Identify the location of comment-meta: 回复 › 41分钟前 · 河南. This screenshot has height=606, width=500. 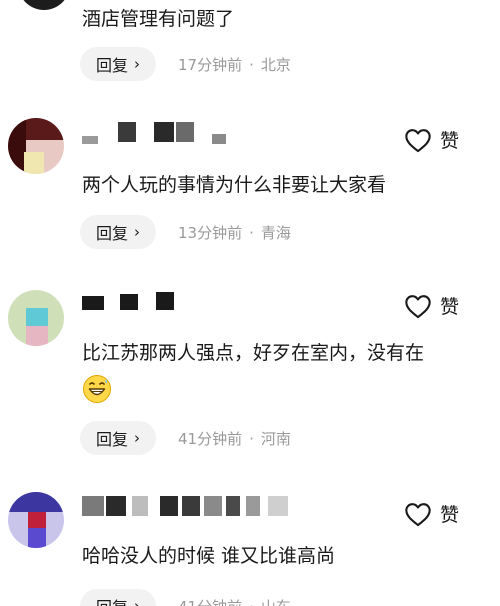
(185, 438).